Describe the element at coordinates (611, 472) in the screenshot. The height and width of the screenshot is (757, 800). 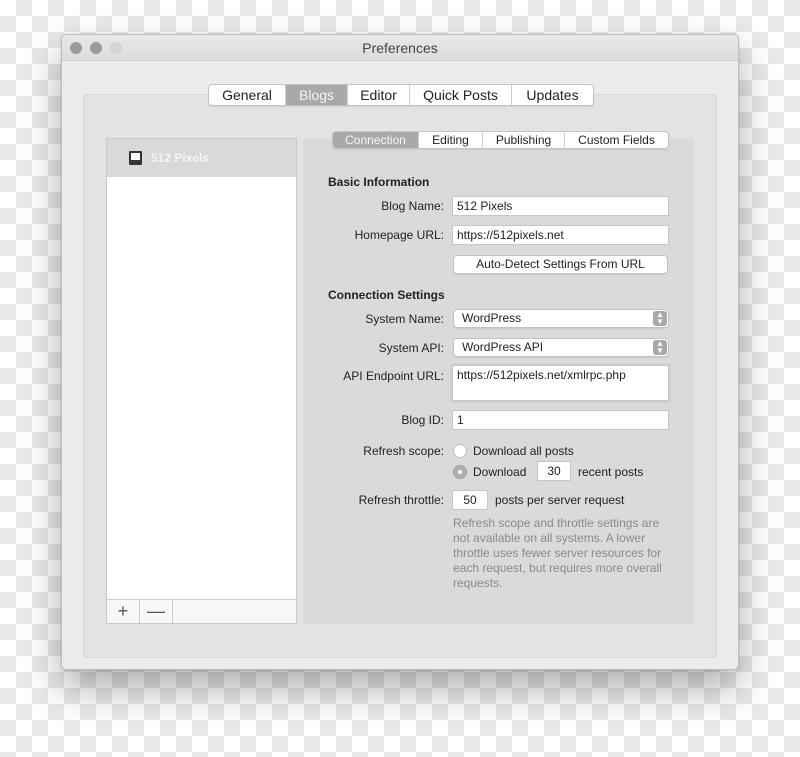
I see `recent-posts-label: recent posts` at that location.